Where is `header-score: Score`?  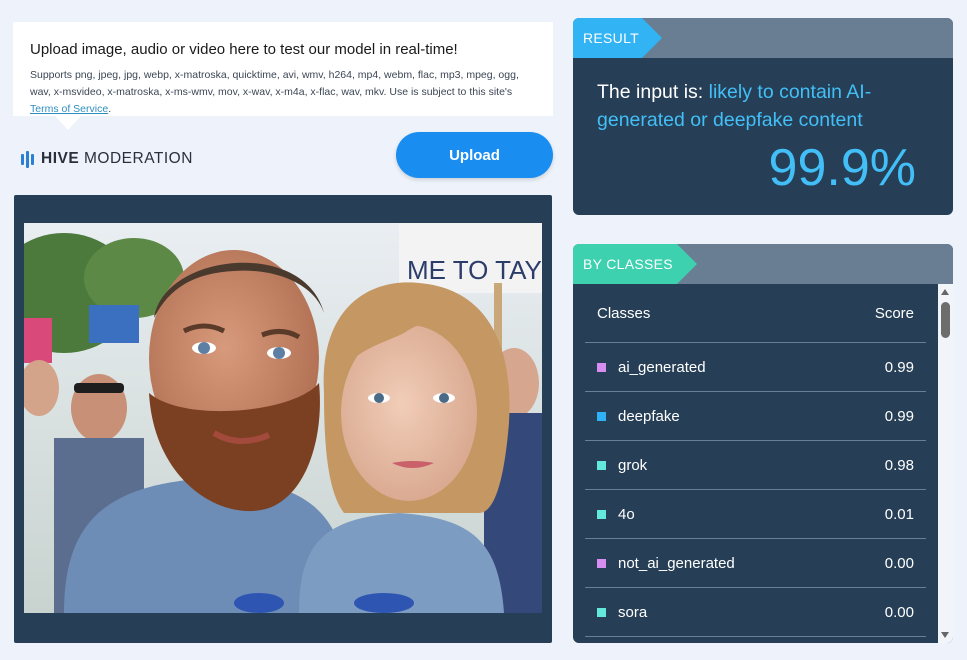
header-score: Score is located at coordinates (894, 313).